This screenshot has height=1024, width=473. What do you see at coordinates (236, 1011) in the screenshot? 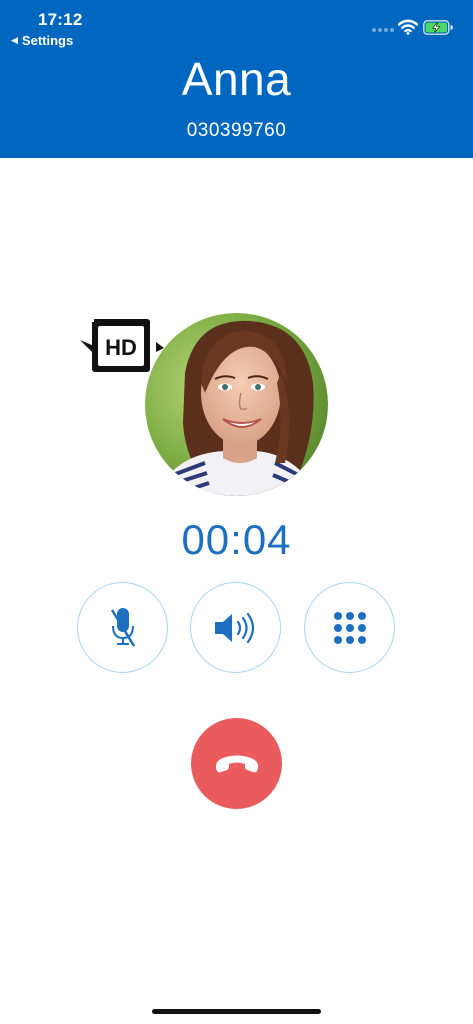
I see `home-indicator` at bounding box center [236, 1011].